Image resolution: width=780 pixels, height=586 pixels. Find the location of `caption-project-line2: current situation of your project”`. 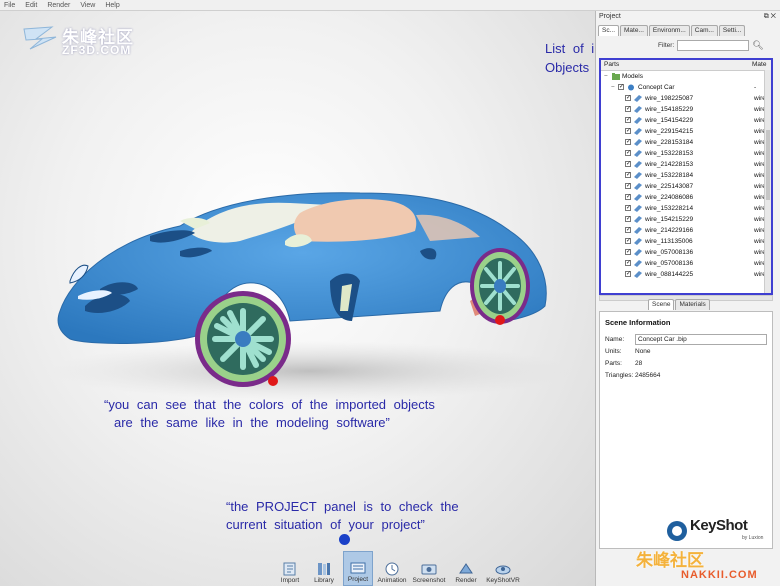

caption-project-line2: current situation of your project” is located at coordinates (325, 524).